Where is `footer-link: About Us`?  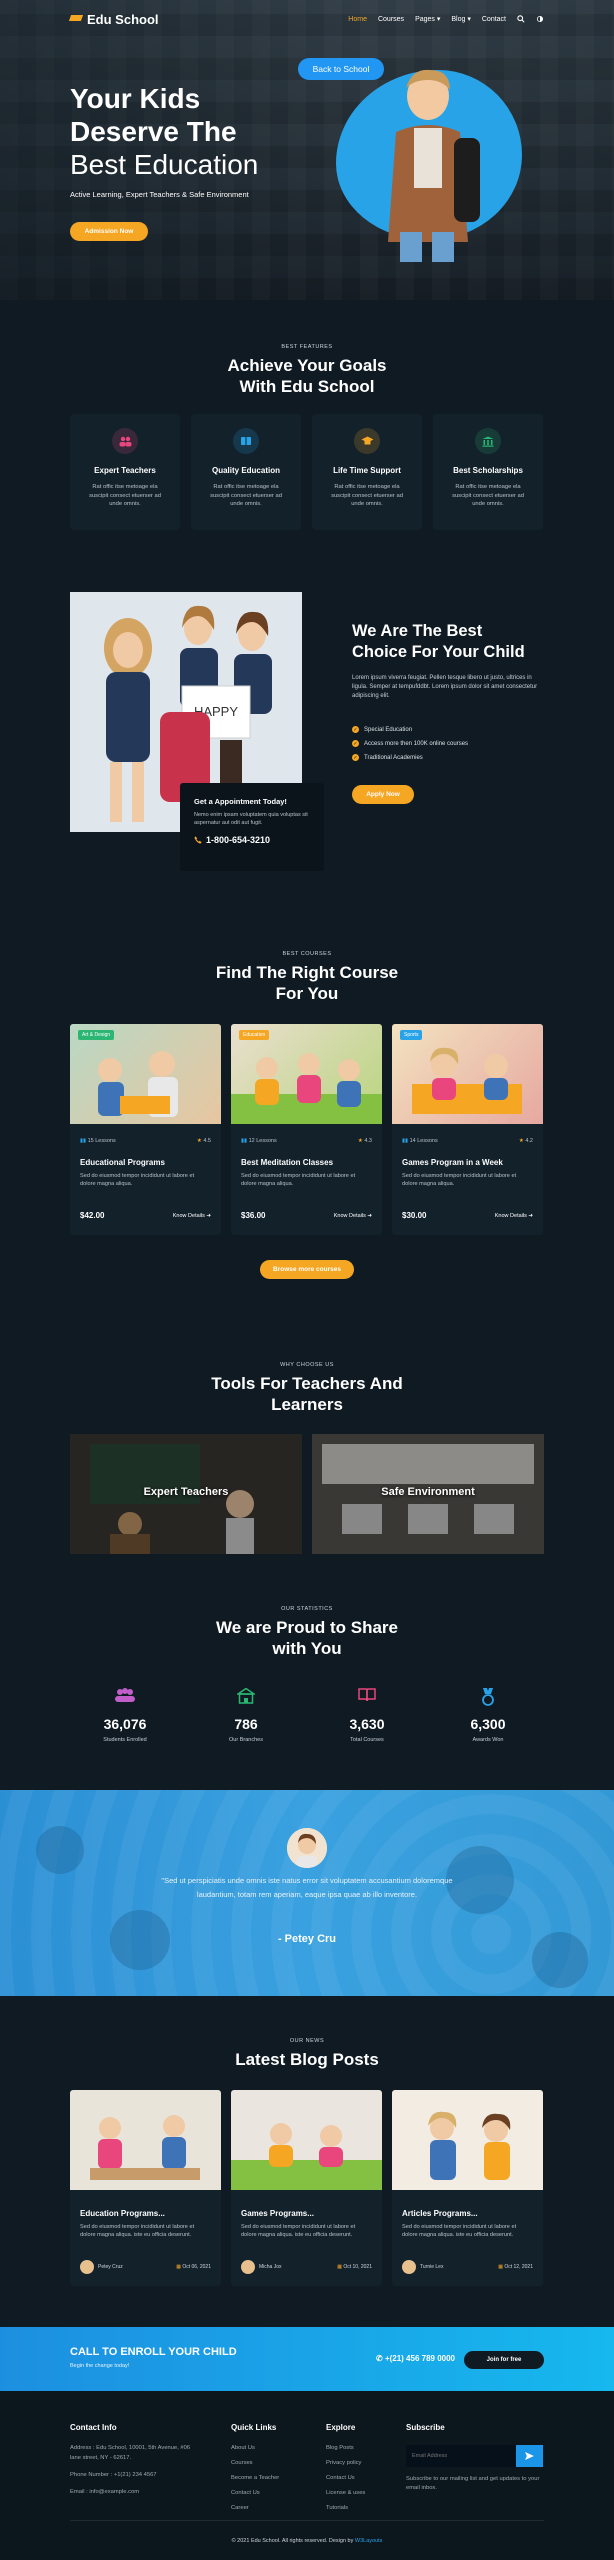
footer-link: About Us is located at coordinates (243, 2448).